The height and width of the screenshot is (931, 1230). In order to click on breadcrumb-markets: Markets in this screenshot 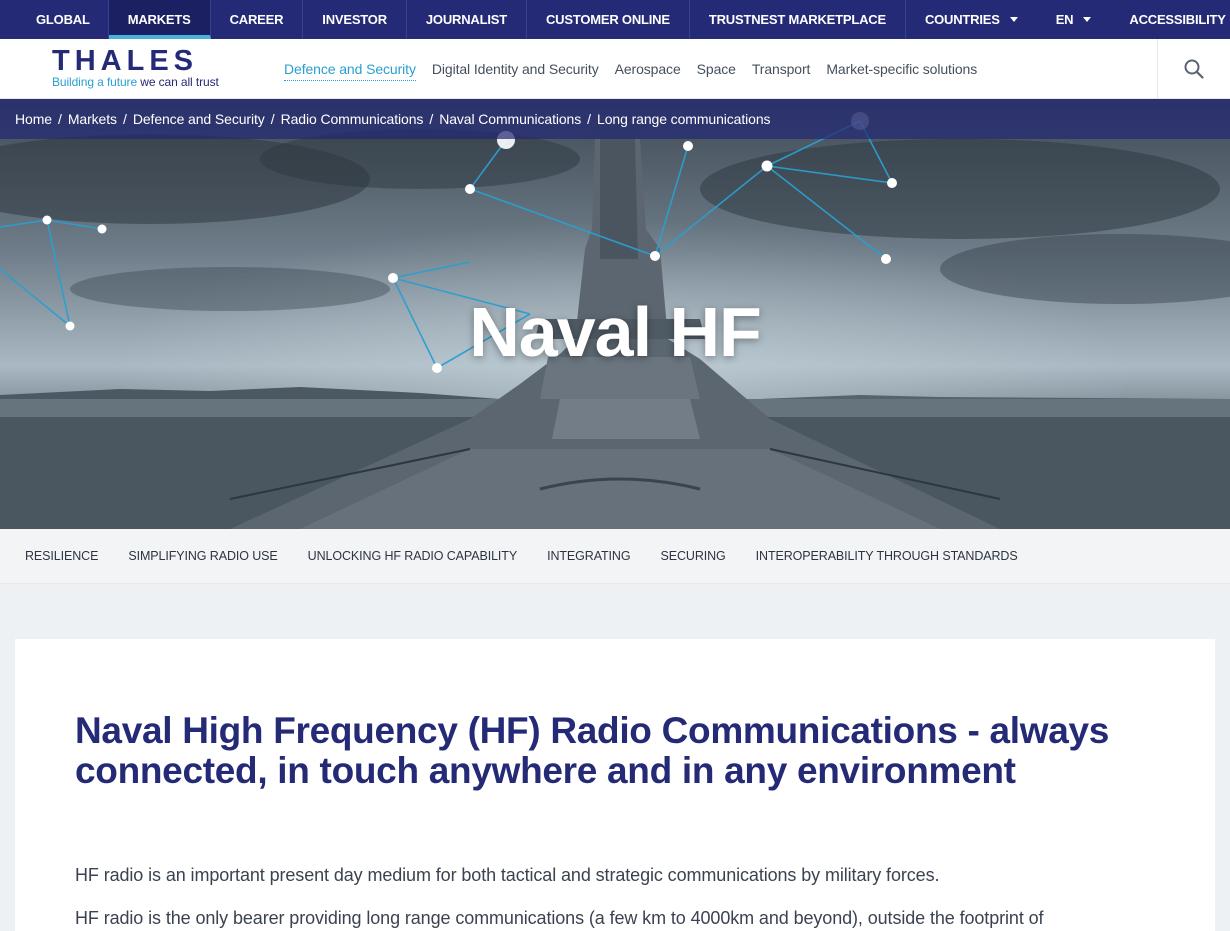, I will do `click(92, 119)`.